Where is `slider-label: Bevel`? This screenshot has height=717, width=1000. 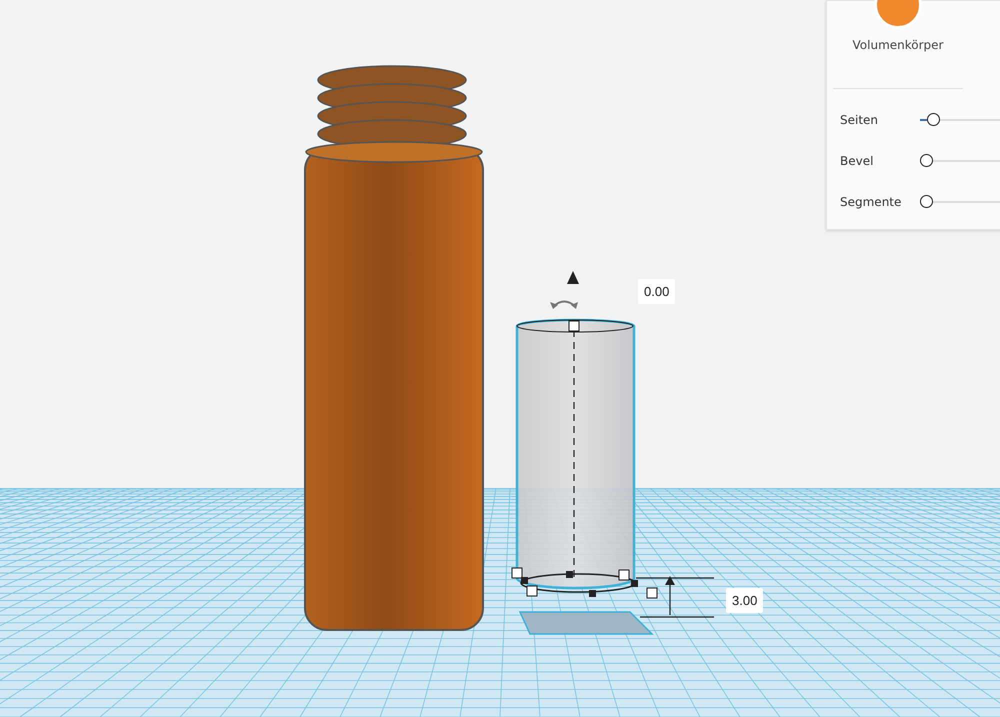
slider-label: Bevel is located at coordinates (857, 161).